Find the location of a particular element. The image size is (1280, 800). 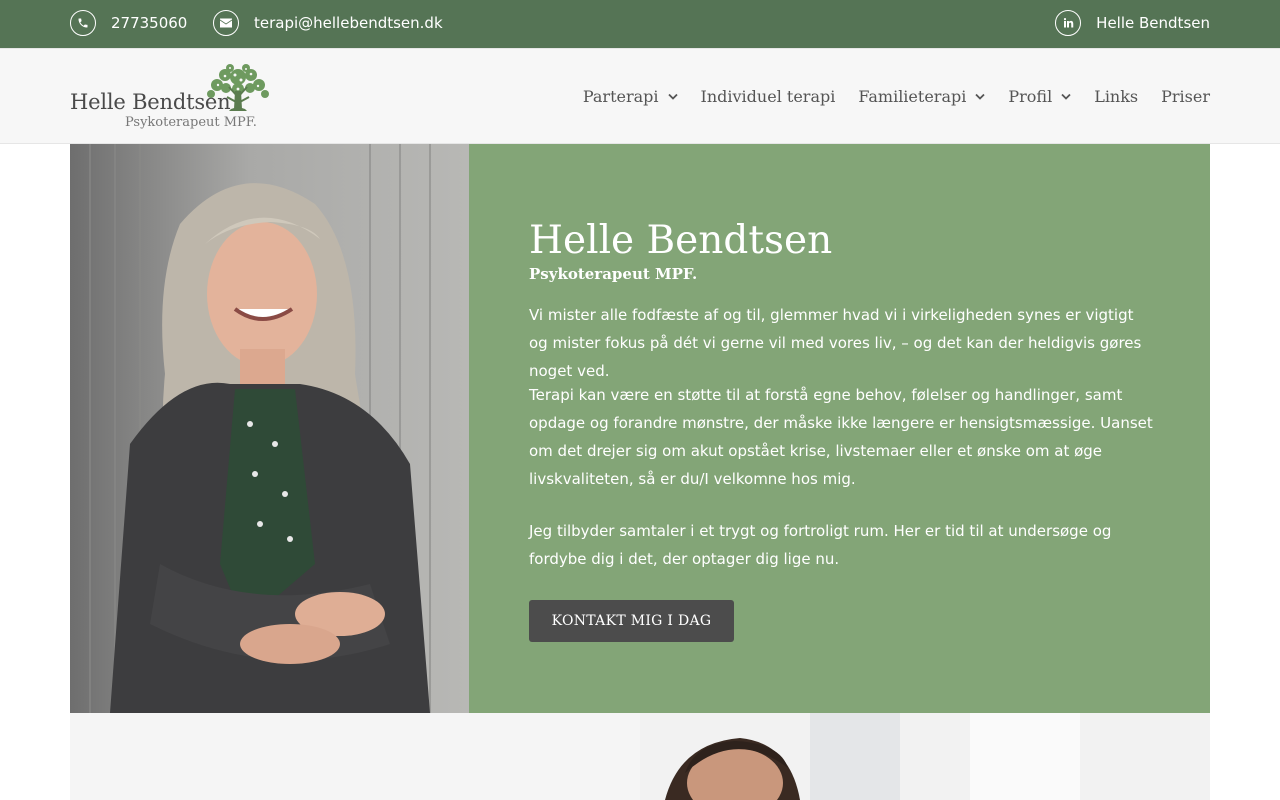

bottom-photo is located at coordinates (925, 756).